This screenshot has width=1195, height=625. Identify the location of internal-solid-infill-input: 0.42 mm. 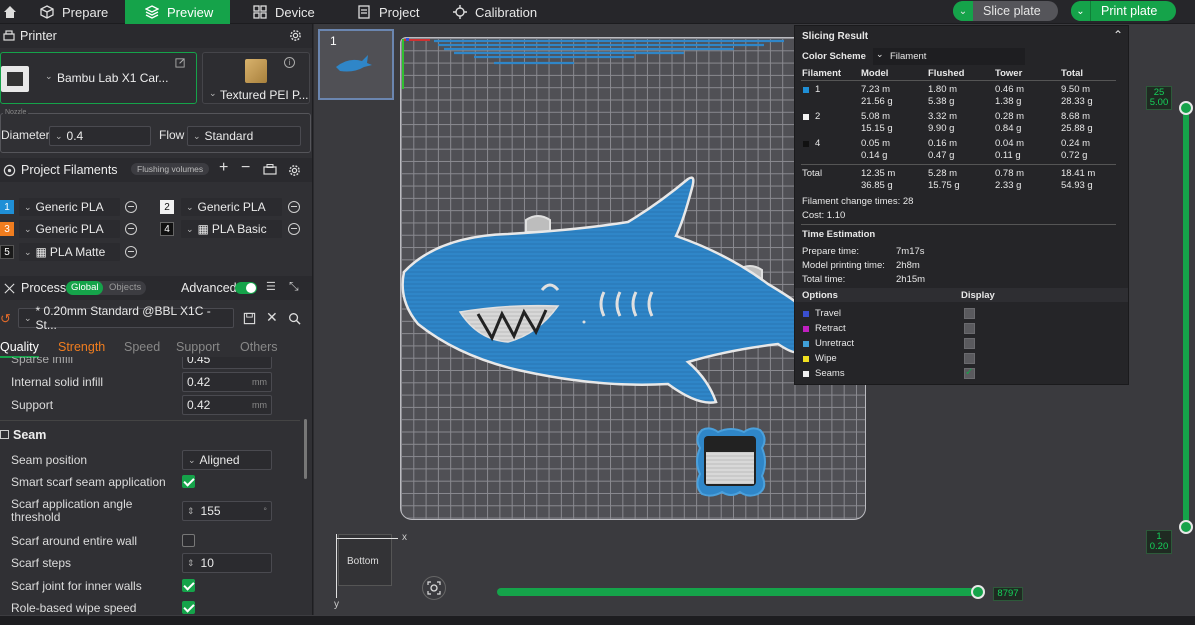
(227, 382).